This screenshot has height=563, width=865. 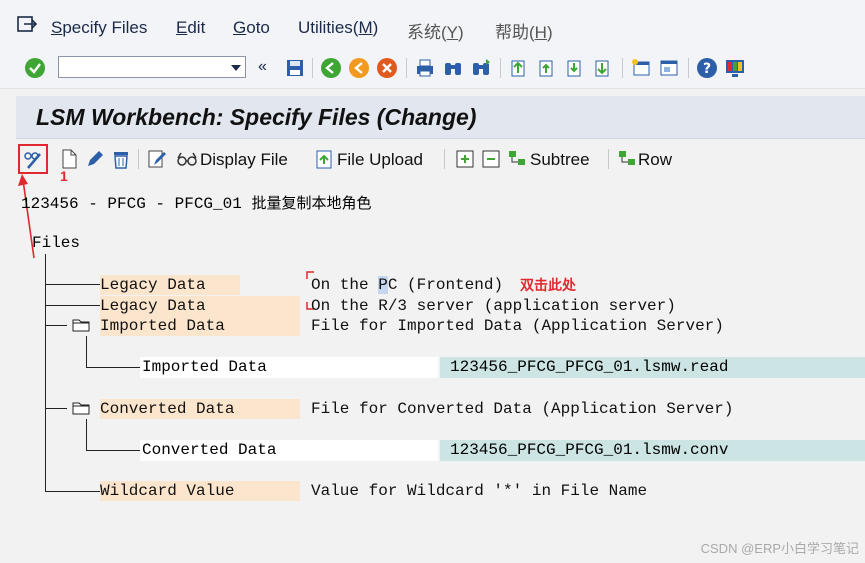 I want to click on step-number-annotation: 1, so click(x=64, y=176).